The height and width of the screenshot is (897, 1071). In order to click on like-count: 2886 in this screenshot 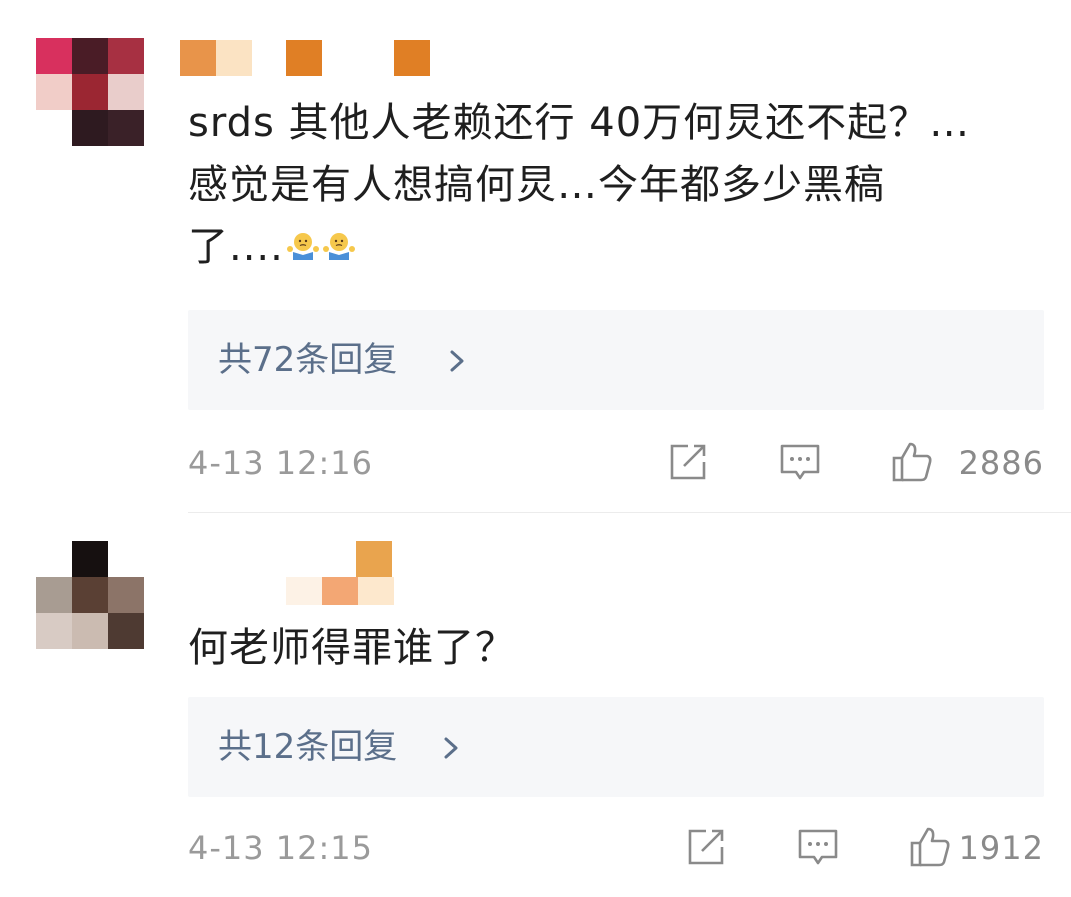, I will do `click(1001, 463)`.